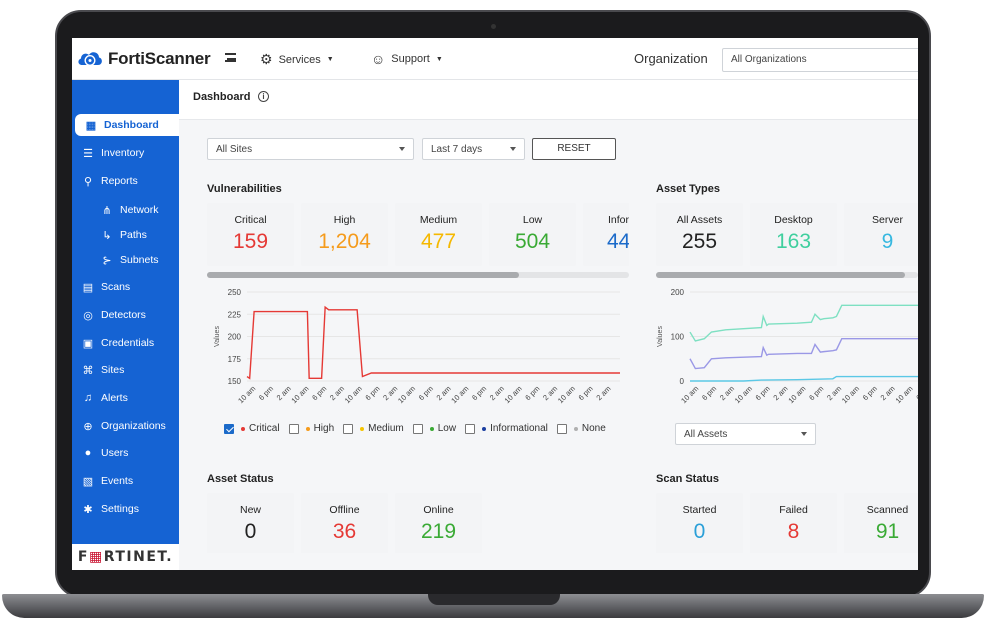 The height and width of the screenshot is (637, 986). What do you see at coordinates (699, 234) in the screenshot?
I see `asset-card-all: All Assets 255` at bounding box center [699, 234].